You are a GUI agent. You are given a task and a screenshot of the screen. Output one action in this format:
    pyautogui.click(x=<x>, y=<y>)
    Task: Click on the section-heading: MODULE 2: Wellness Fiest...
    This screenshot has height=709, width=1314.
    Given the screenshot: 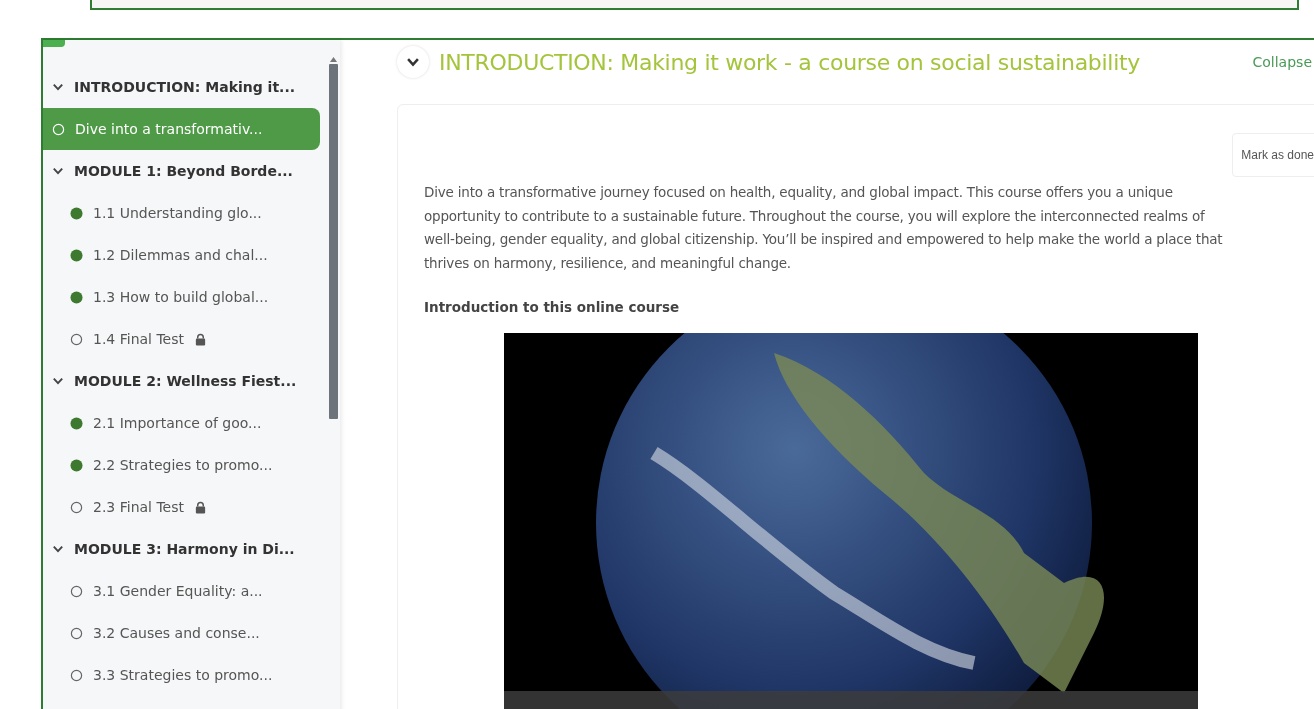 What is the action you would take?
    pyautogui.click(x=181, y=381)
    